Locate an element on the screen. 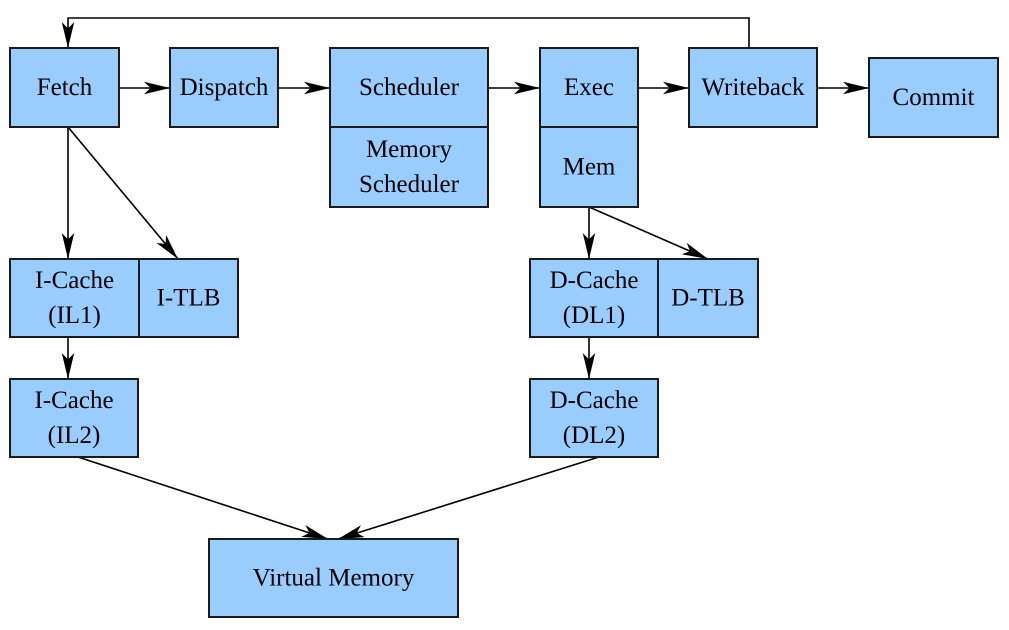 This screenshot has height=630, width=1009. arrow-mem-to-dtlb is located at coordinates (648, 233).